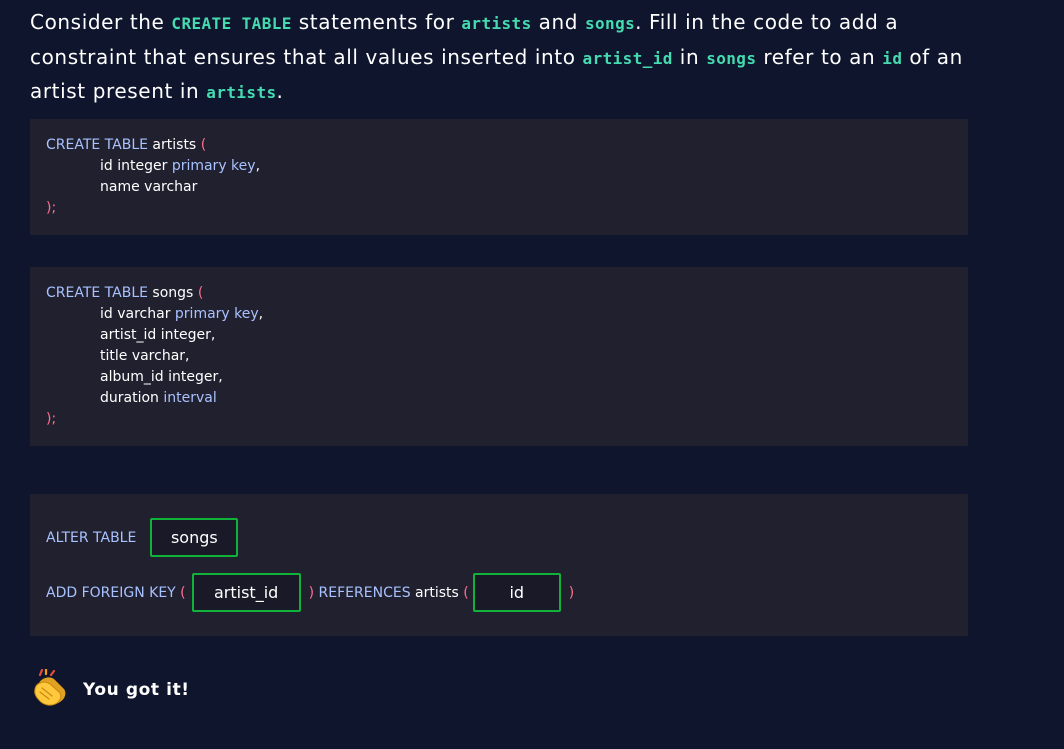 Image resolution: width=1064 pixels, height=749 pixels. What do you see at coordinates (136, 690) in the screenshot?
I see `feedback-text: You got it!` at bounding box center [136, 690].